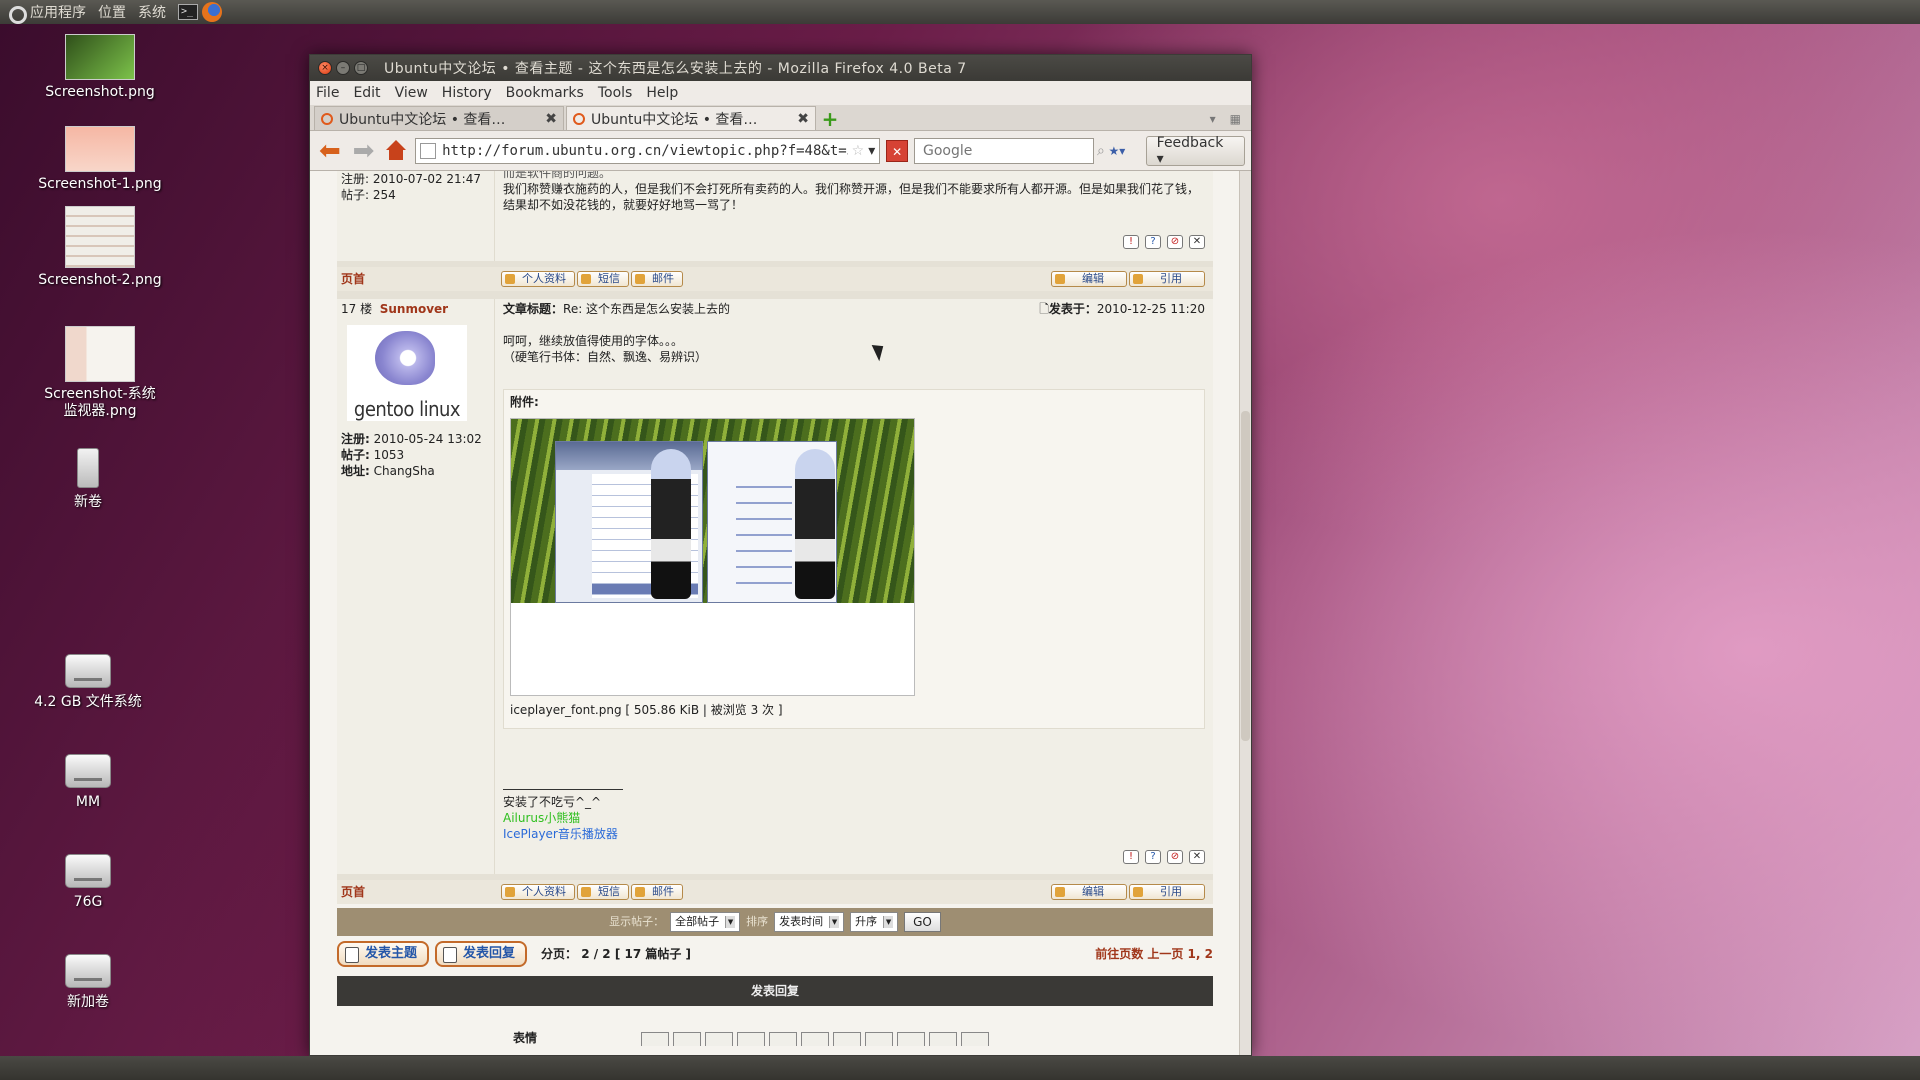 The height and width of the screenshot is (1080, 1920). What do you see at coordinates (112, 12) in the screenshot?
I see `places-menu: 位置` at bounding box center [112, 12].